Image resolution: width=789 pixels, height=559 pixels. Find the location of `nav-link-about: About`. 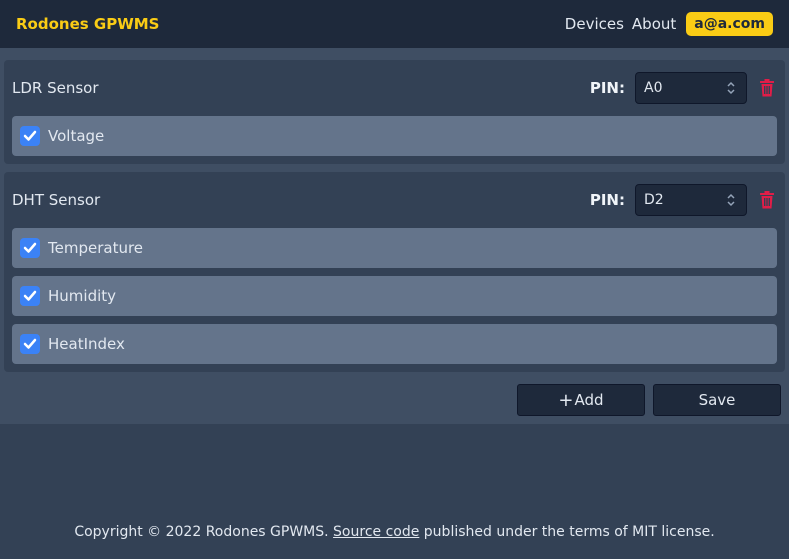

nav-link-about: About is located at coordinates (654, 24).